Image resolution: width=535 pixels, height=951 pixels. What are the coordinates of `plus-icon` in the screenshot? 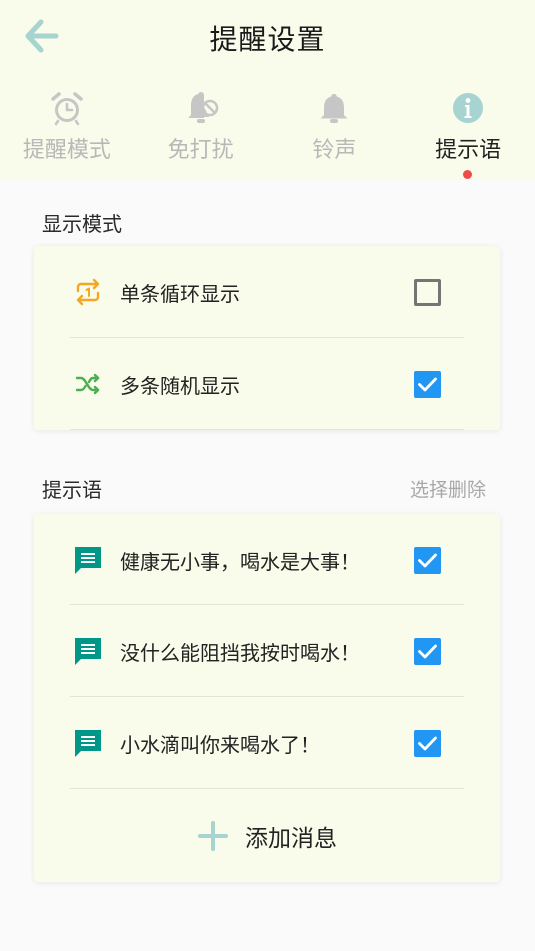 It's located at (213, 836).